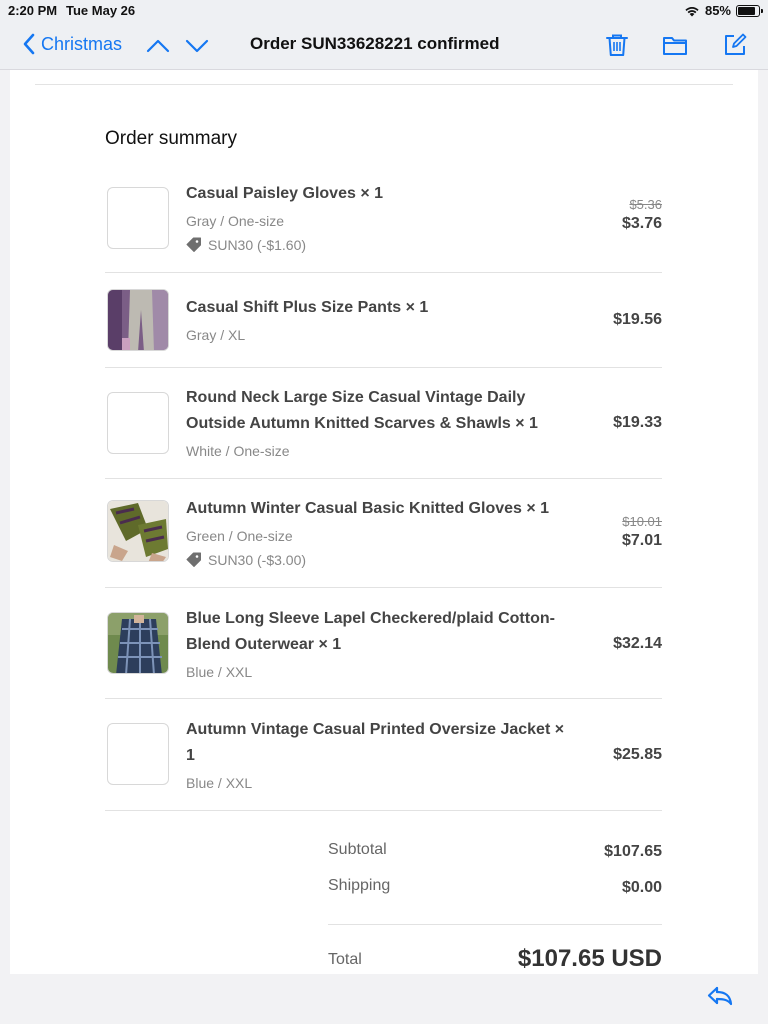  I want to click on pants-photo, so click(138, 320).